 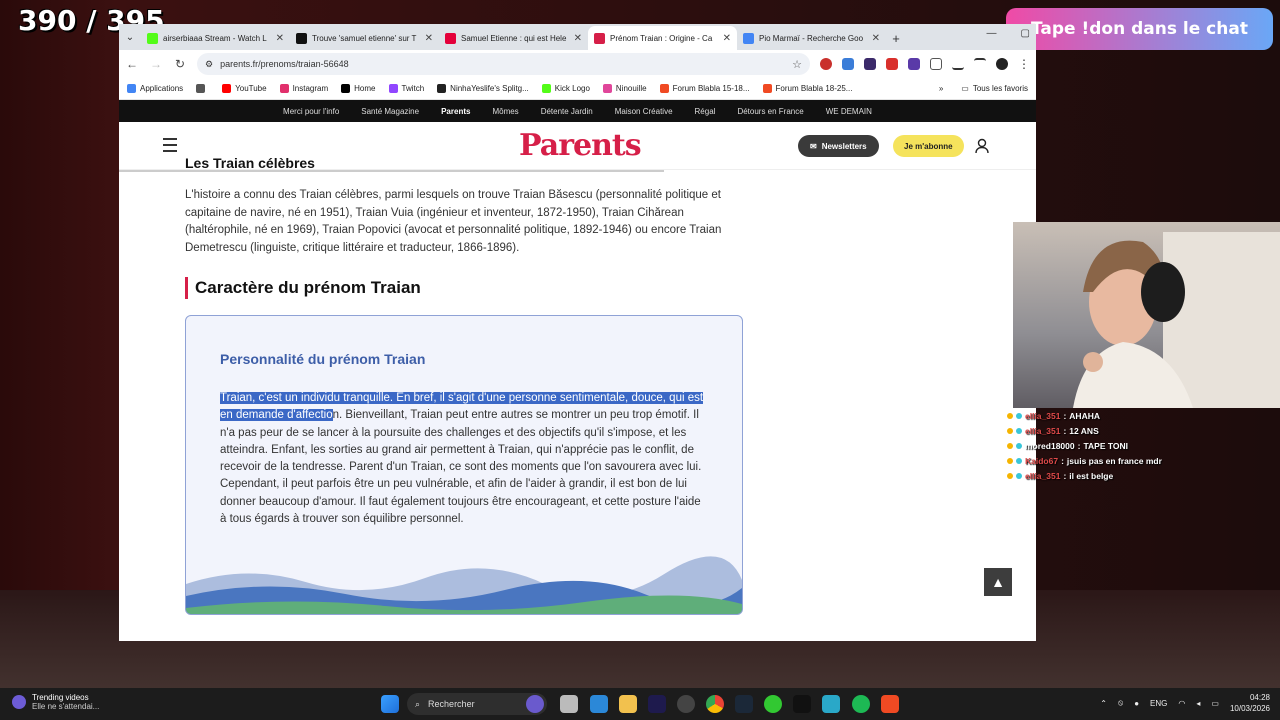 I want to click on apps-icon, so click(x=131, y=88).